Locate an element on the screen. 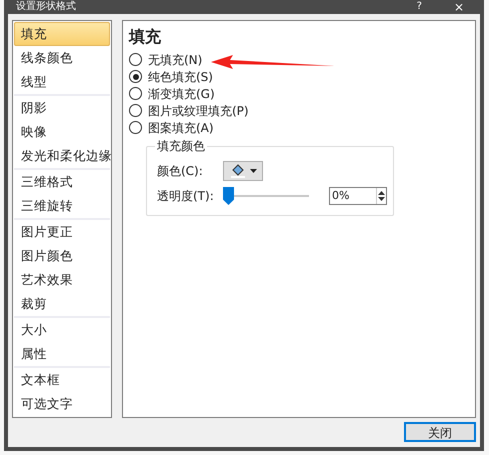  category-item: 阴影 is located at coordinates (62, 108).